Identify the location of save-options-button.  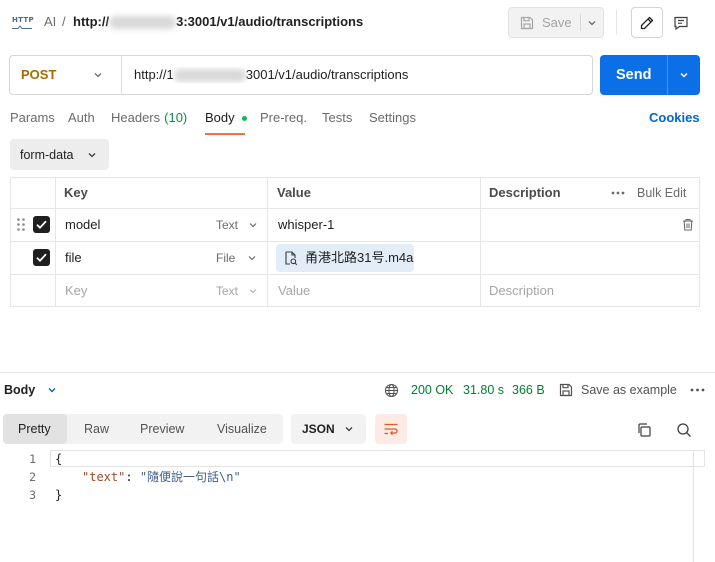
(592, 22).